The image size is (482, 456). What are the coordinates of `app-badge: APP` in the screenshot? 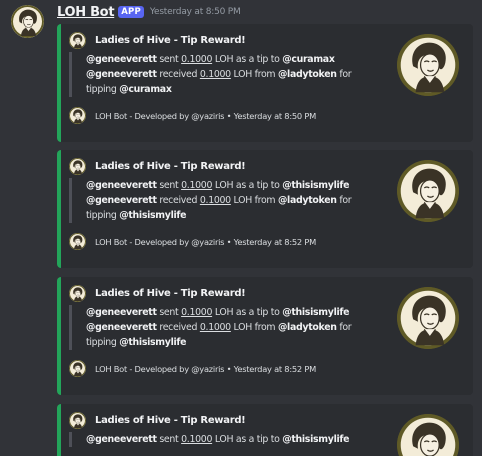 It's located at (131, 12).